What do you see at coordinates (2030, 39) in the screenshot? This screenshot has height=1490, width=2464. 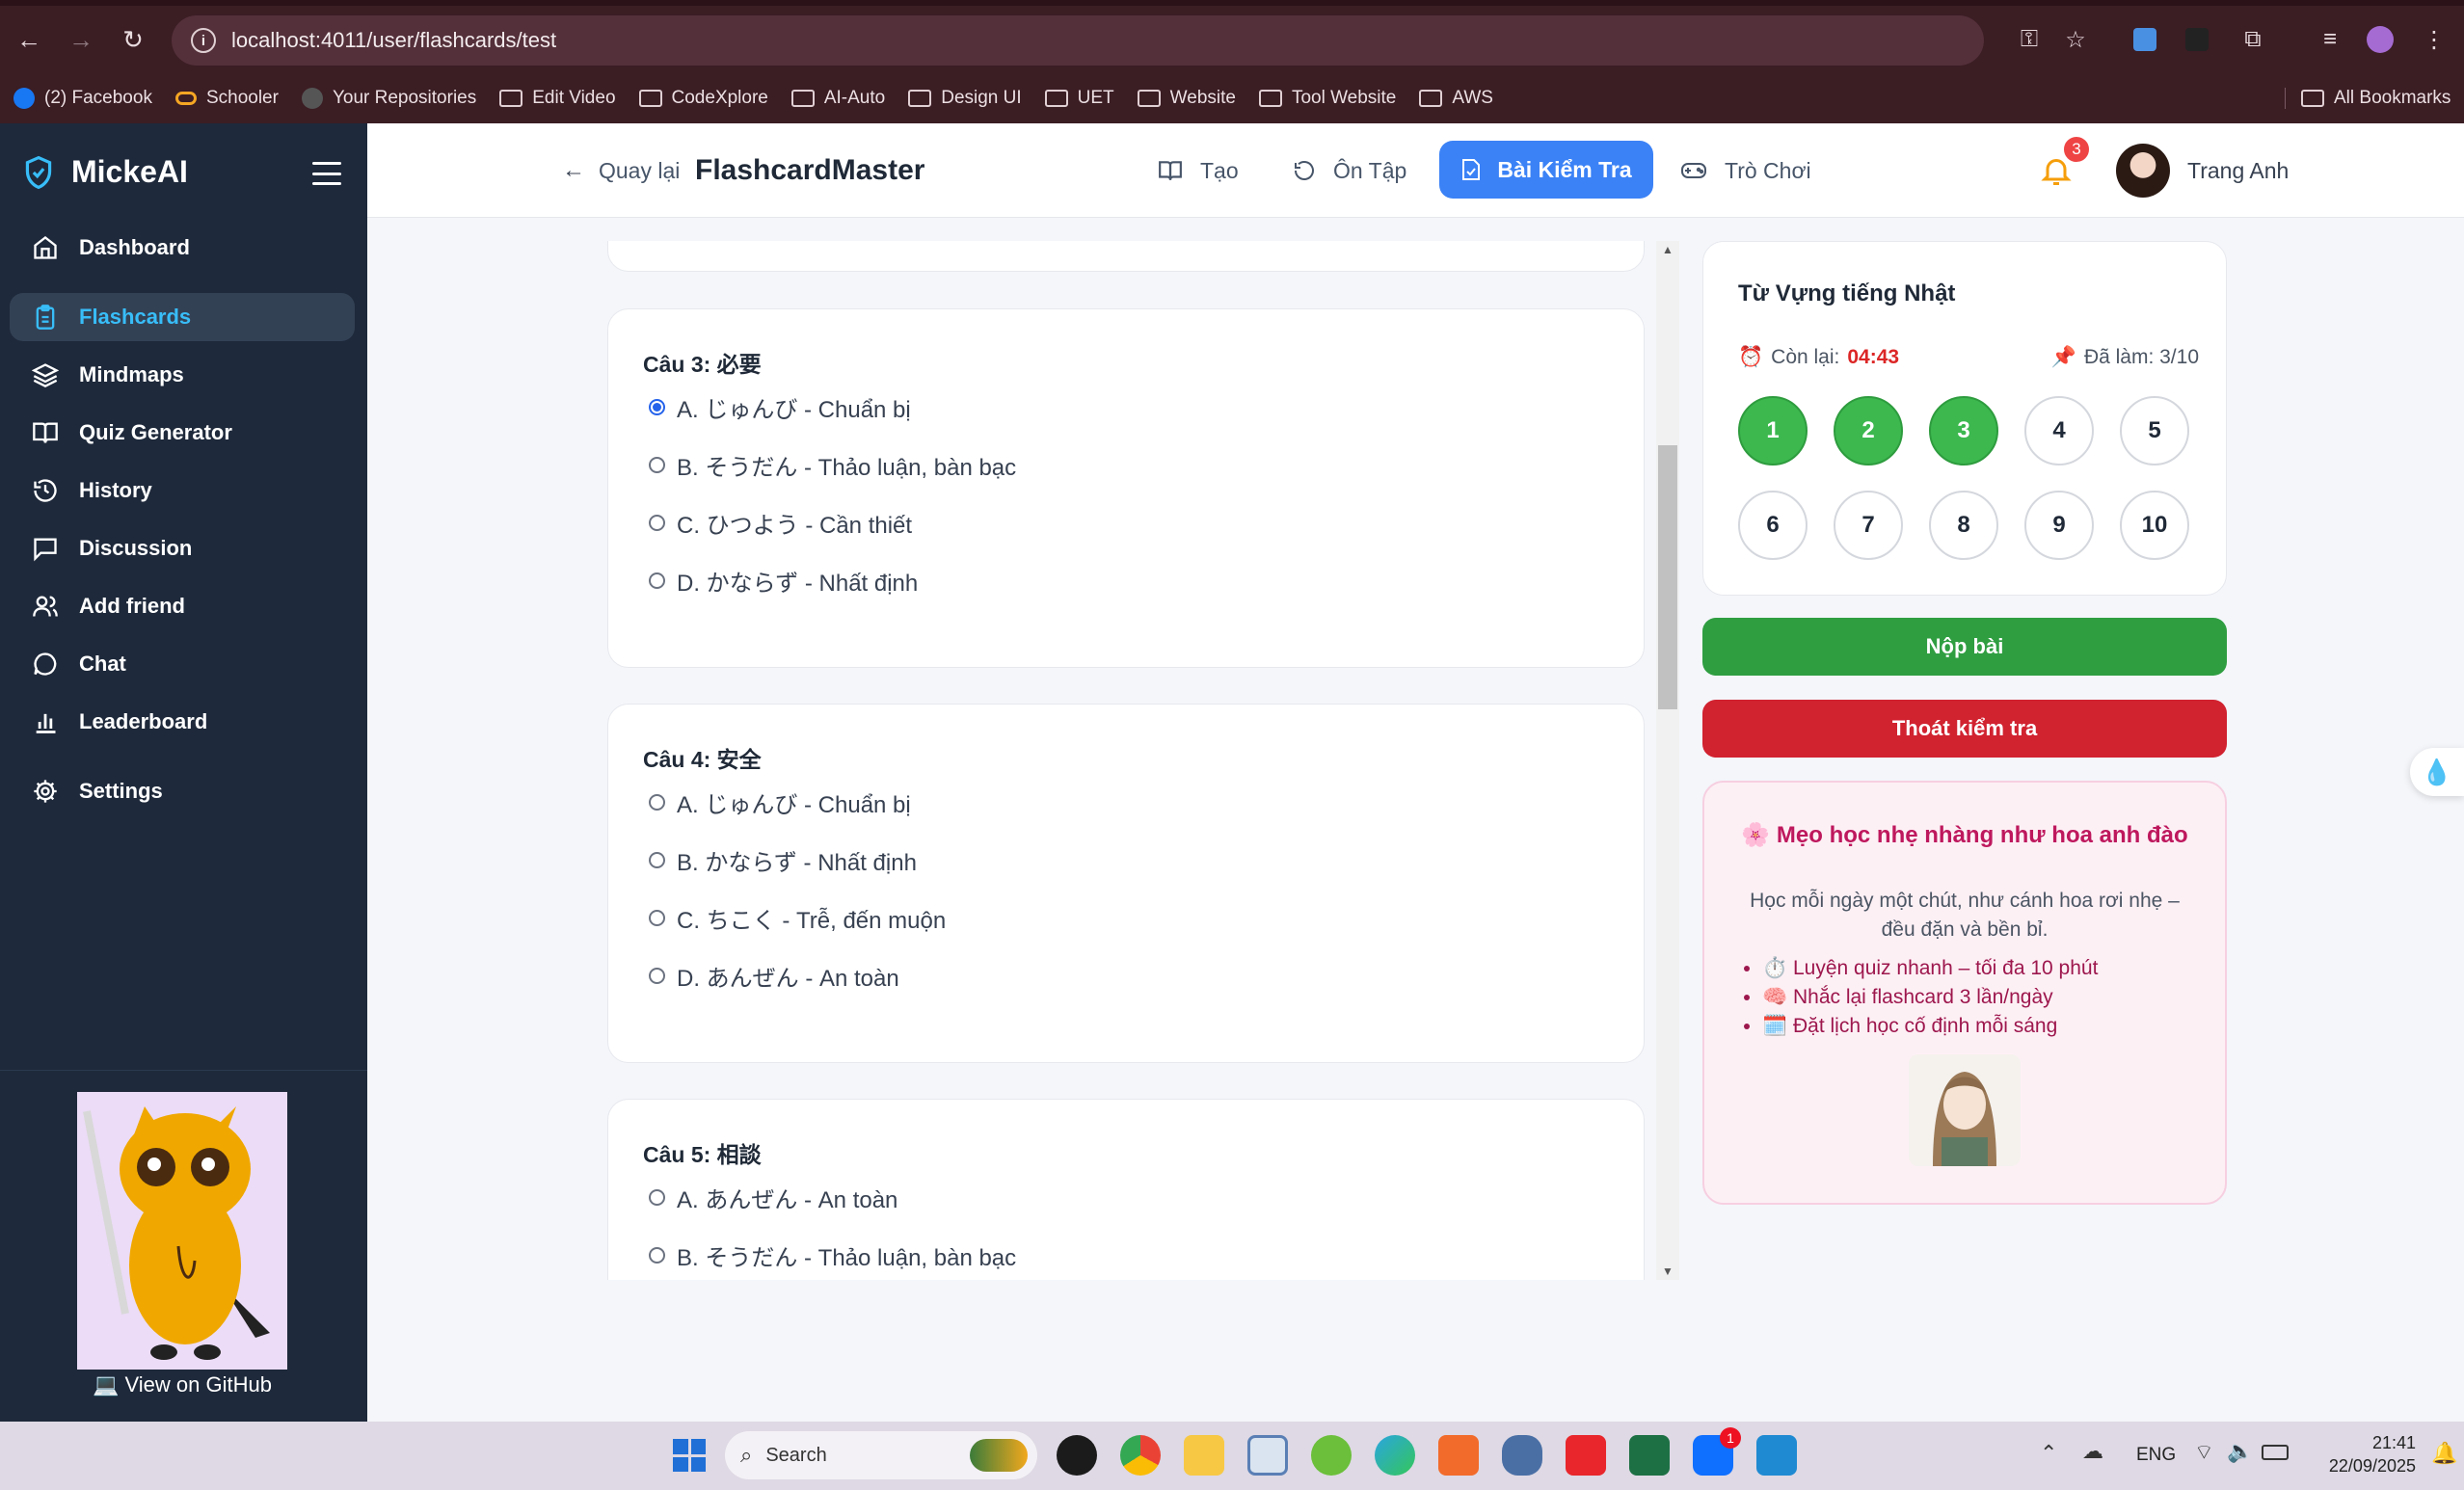 I see `key-icon: ⚿` at bounding box center [2030, 39].